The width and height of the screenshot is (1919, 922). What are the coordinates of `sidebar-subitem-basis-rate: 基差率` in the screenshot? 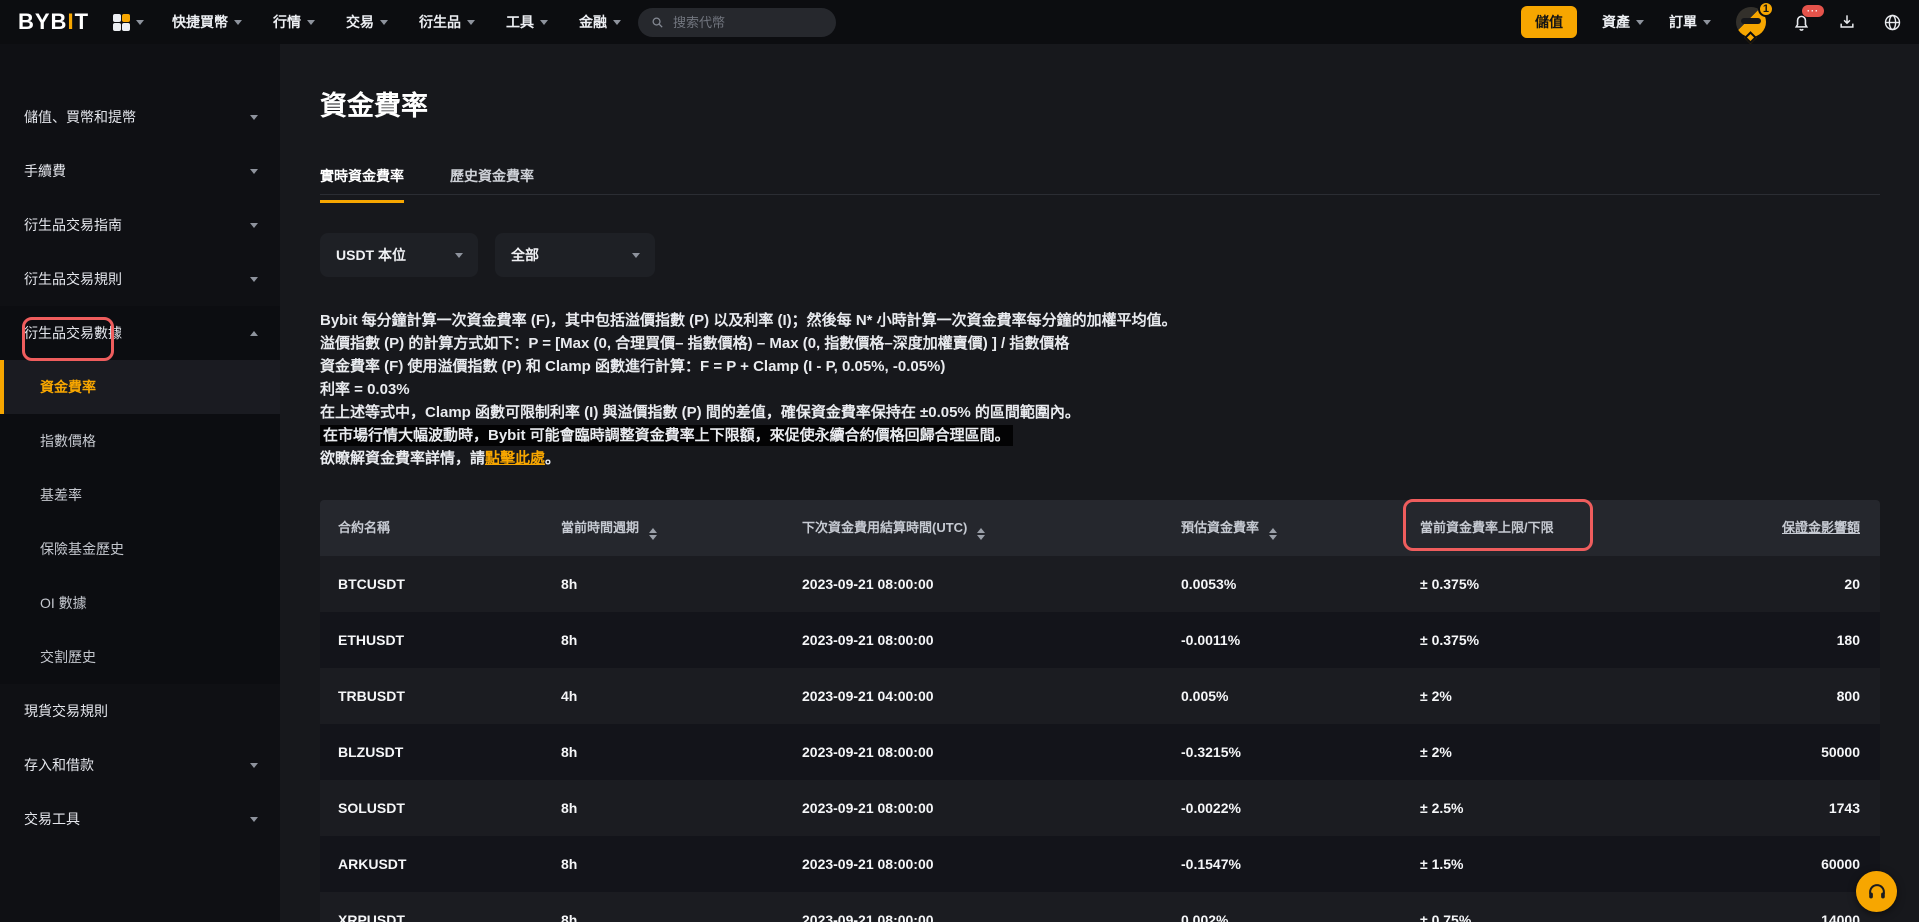 It's located at (140, 495).